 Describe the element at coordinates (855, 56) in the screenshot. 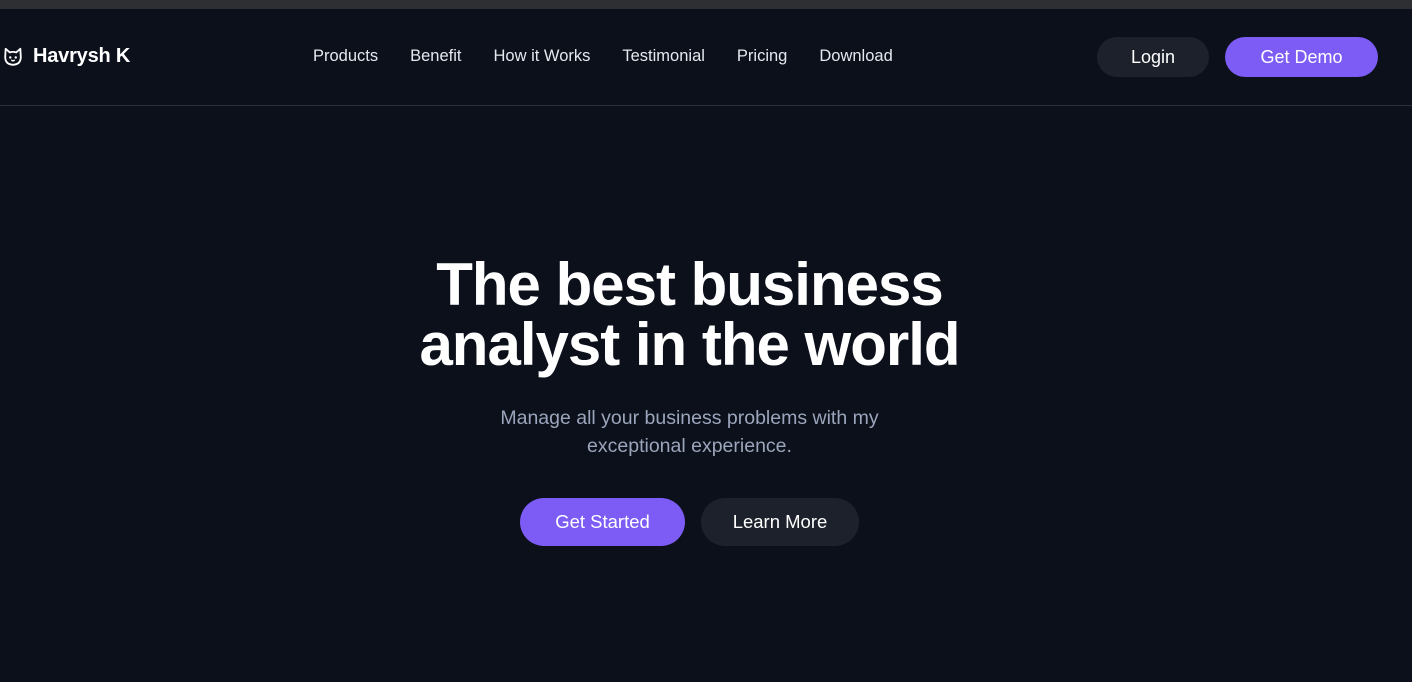

I see `nav-link-download: Download` at that location.